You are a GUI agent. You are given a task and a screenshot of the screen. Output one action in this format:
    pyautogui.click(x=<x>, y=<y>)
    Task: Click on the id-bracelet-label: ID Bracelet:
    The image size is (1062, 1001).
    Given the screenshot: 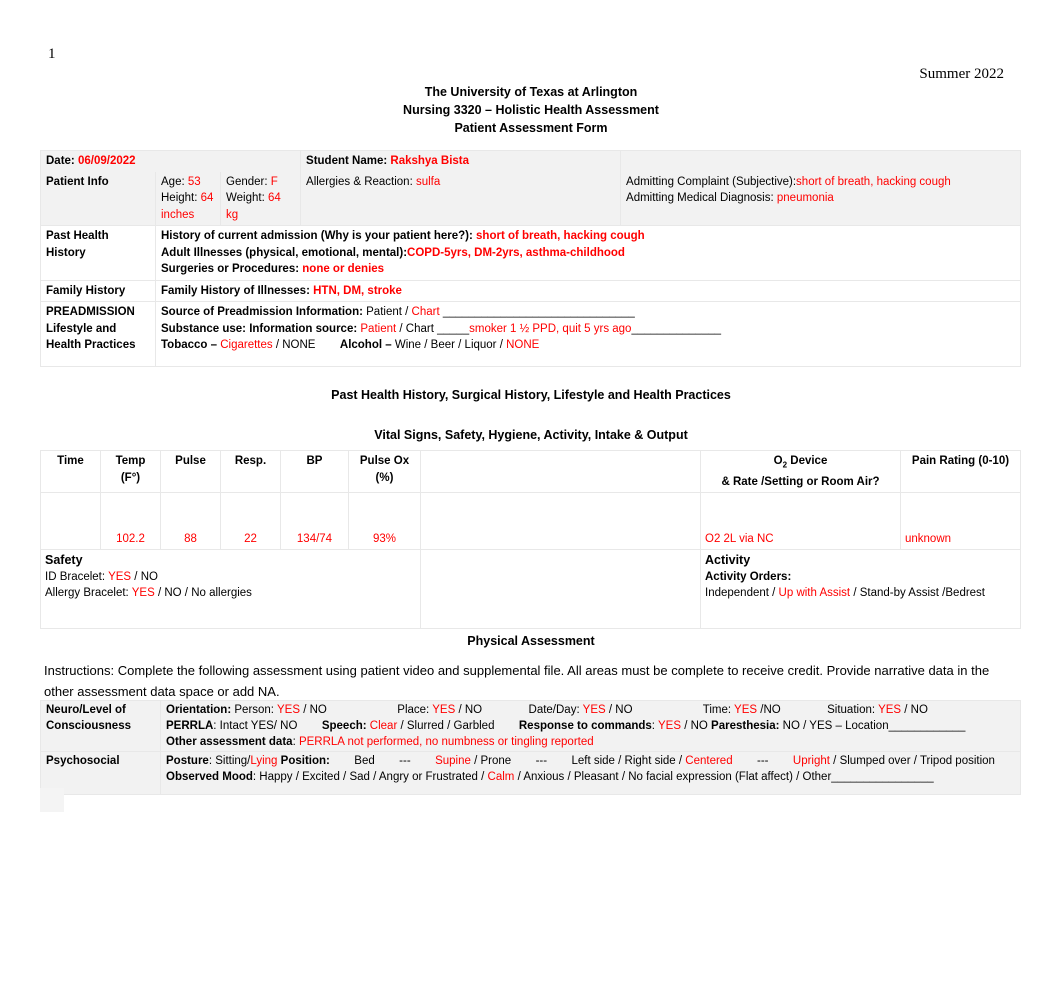 What is the action you would take?
    pyautogui.click(x=75, y=576)
    